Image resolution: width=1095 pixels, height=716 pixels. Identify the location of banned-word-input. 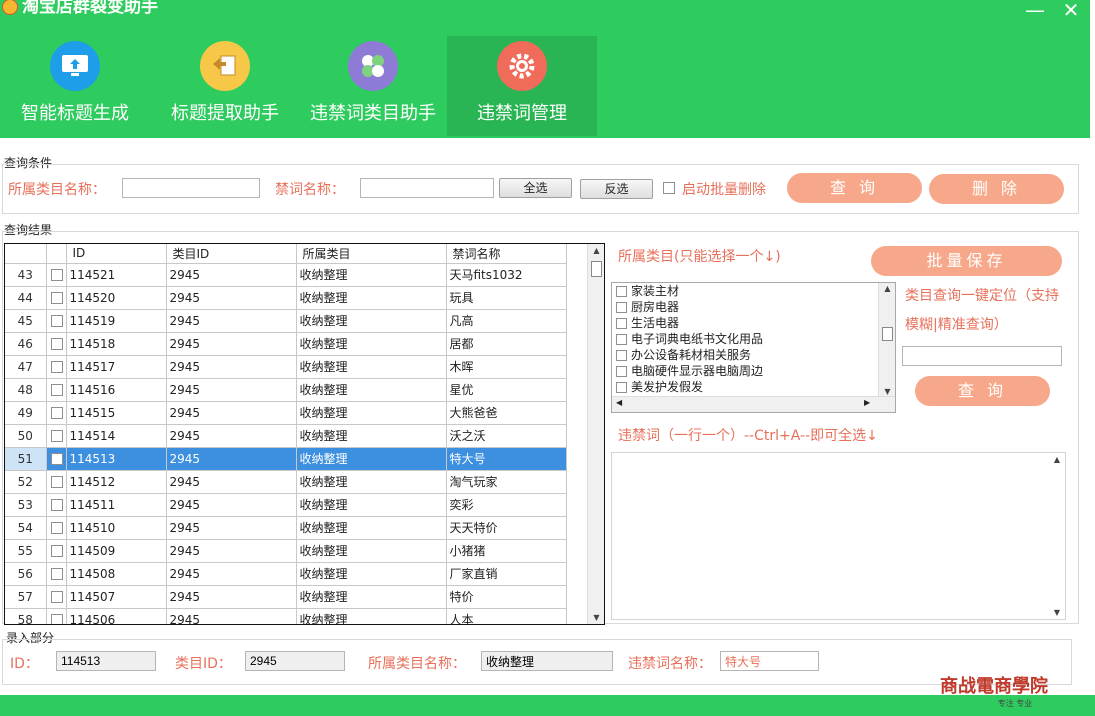
(427, 188).